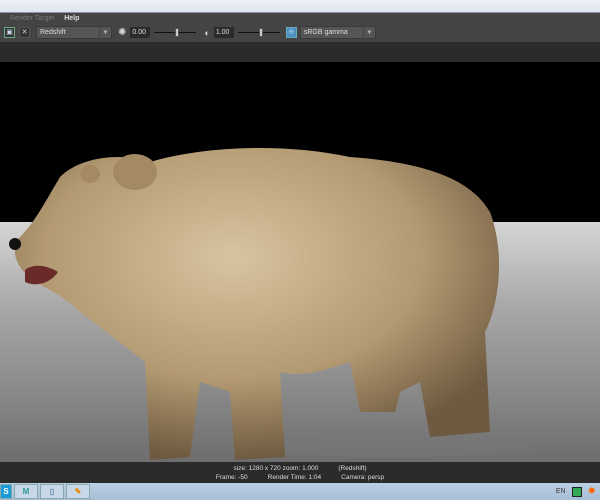 The width and height of the screenshot is (600, 500). What do you see at coordinates (363, 477) in the screenshot?
I see `camera-text: Camera: persp` at bounding box center [363, 477].